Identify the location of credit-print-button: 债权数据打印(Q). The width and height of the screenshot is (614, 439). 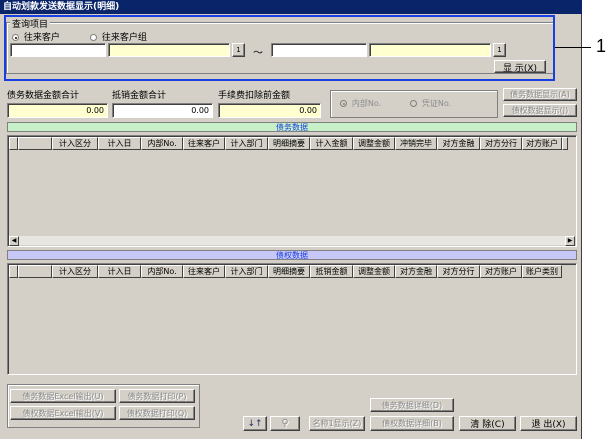
(157, 413).